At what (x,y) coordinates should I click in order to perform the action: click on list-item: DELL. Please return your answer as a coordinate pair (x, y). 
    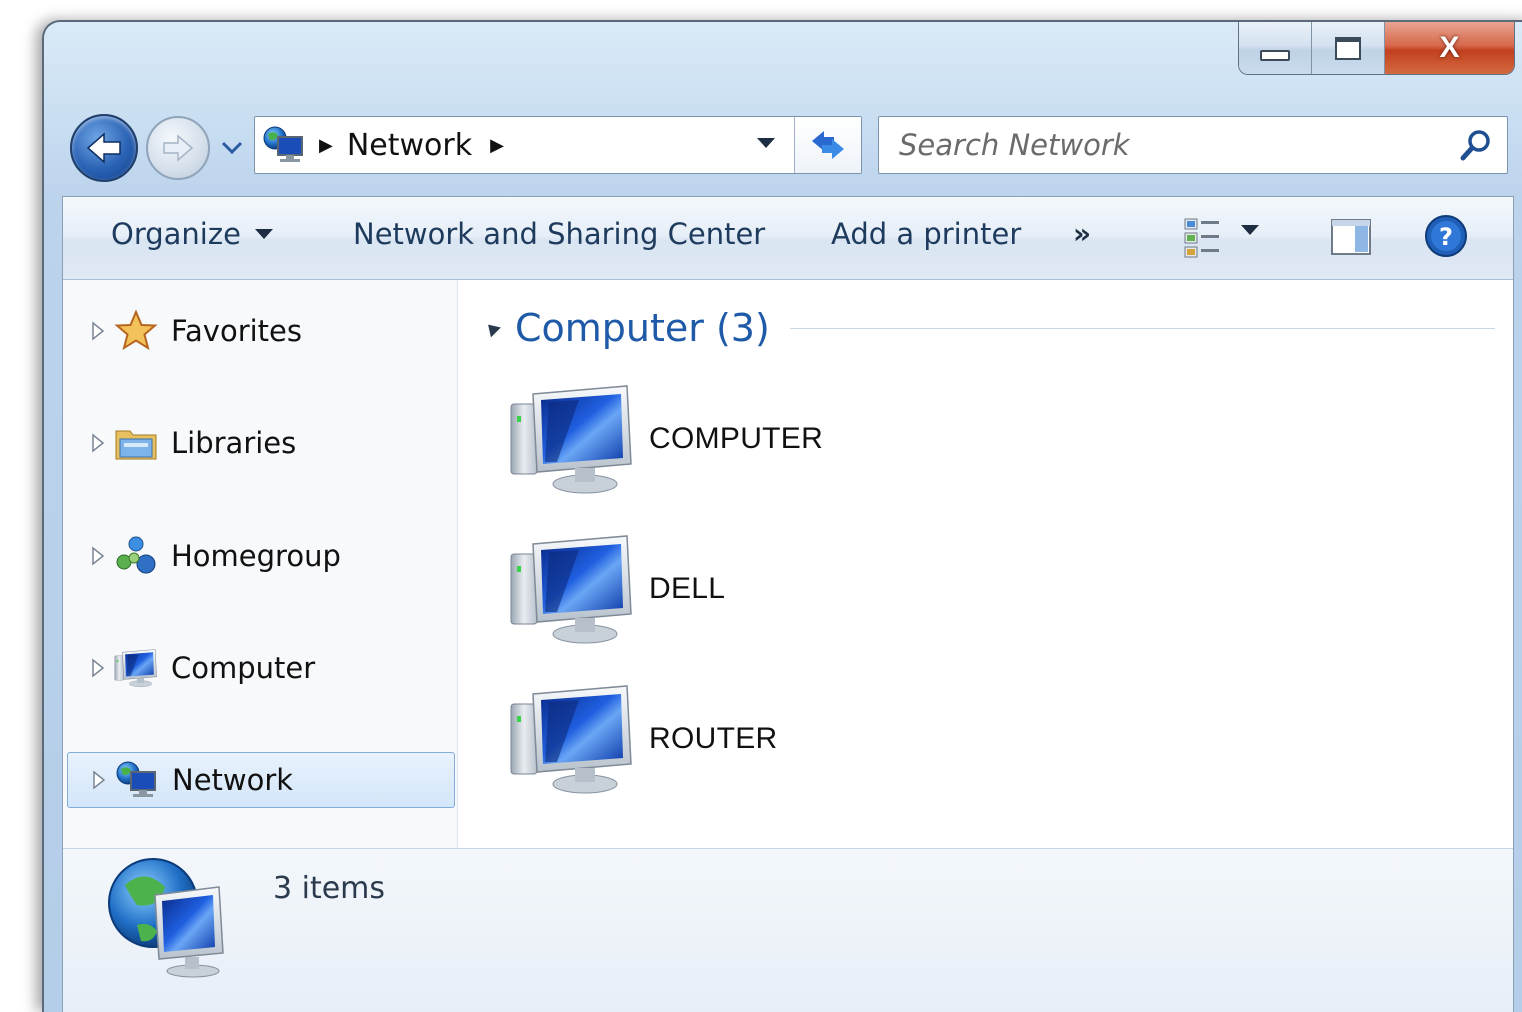
    Looking at the image, I should click on (617, 589).